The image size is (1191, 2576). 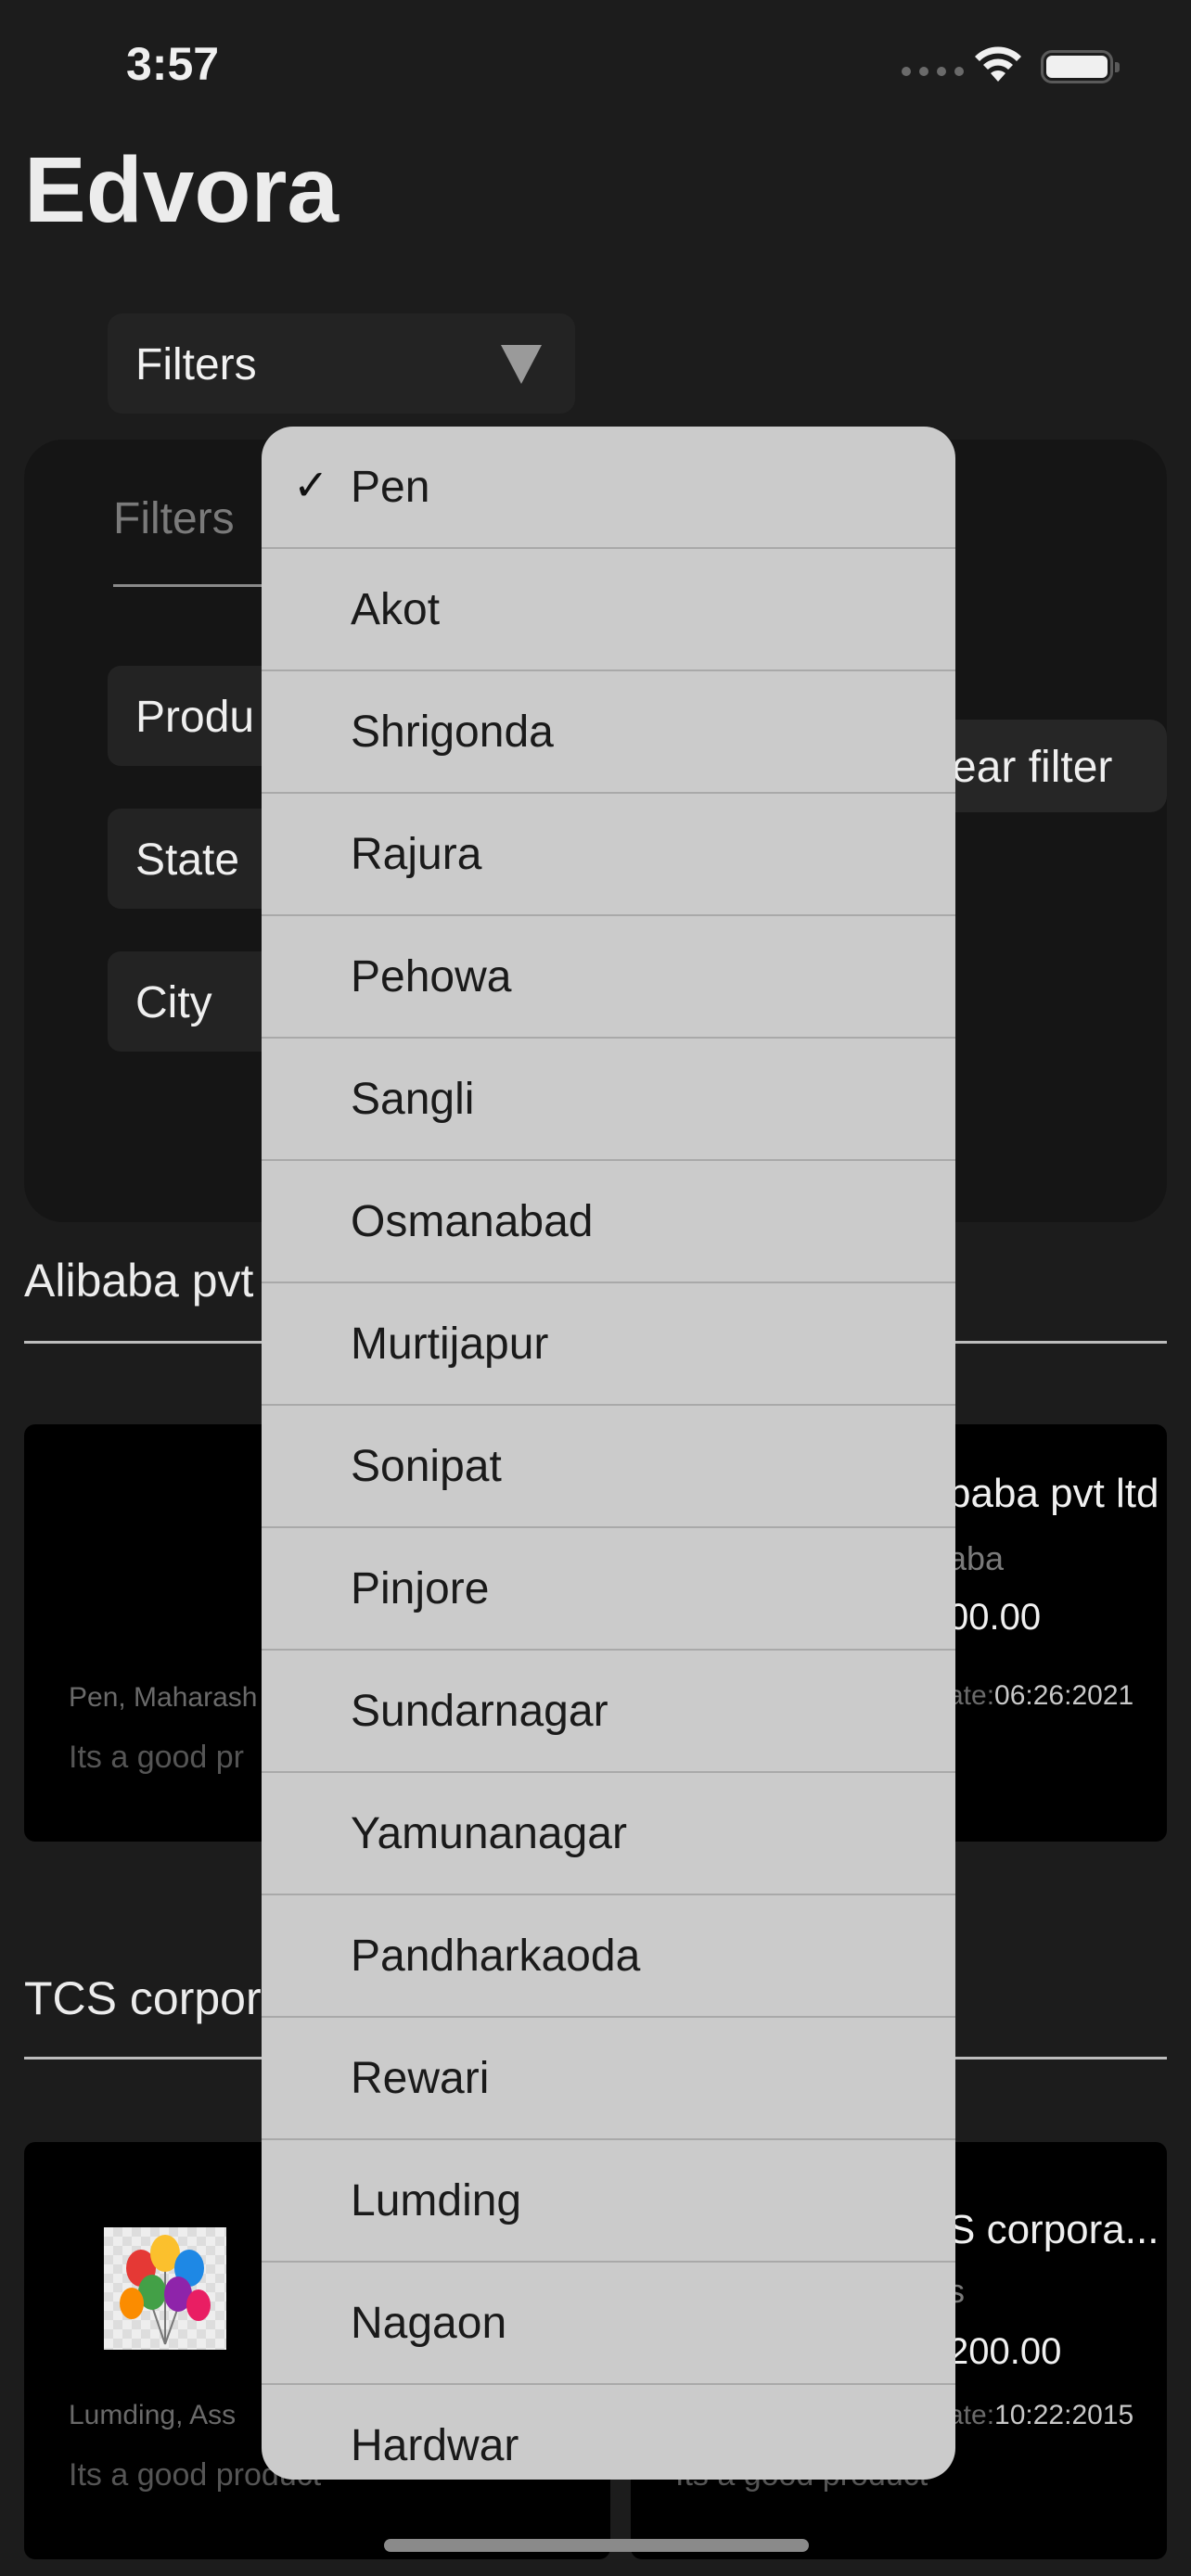 What do you see at coordinates (452, 732) in the screenshot?
I see `menu-item-label: Shrigonda` at bounding box center [452, 732].